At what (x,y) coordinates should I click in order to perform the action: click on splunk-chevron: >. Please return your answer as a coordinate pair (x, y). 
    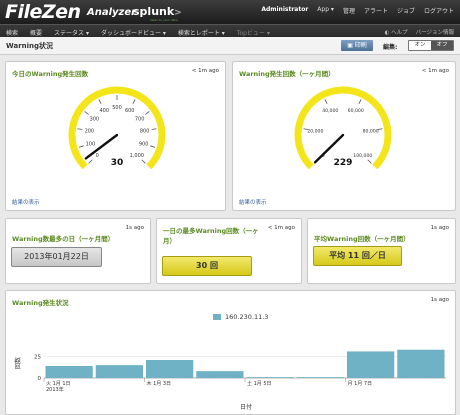
    Looking at the image, I should click on (178, 13).